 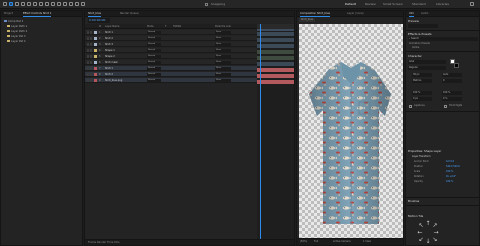 I want to click on home-icon, so click(x=5, y=4).